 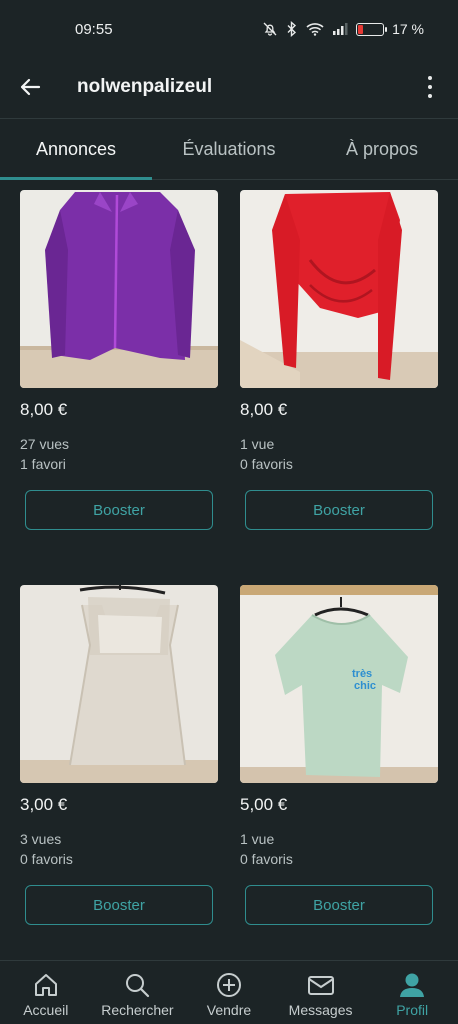 I want to click on listing-stats: 3 vues 0 favoris, so click(x=119, y=849).